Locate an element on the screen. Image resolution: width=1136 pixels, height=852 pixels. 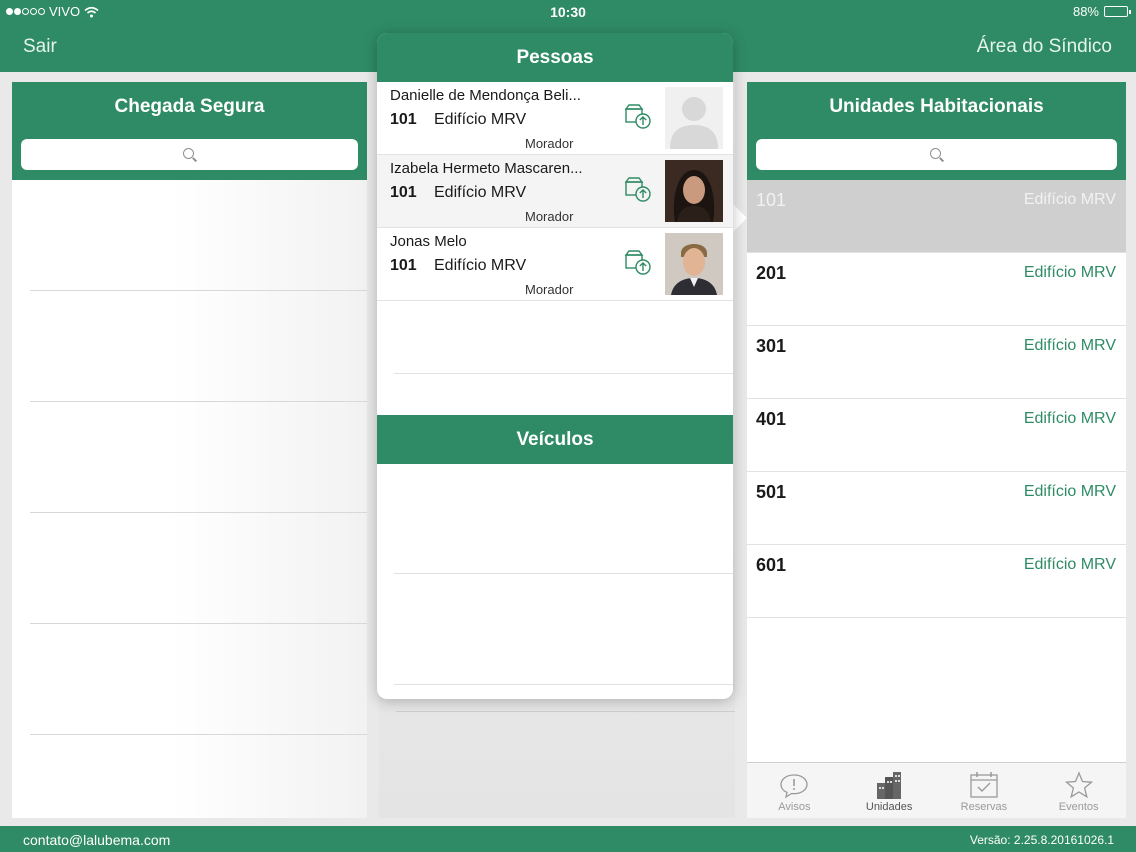
person-row: Jonas Melo 101 Edifício MRV Morador is located at coordinates (555, 264).